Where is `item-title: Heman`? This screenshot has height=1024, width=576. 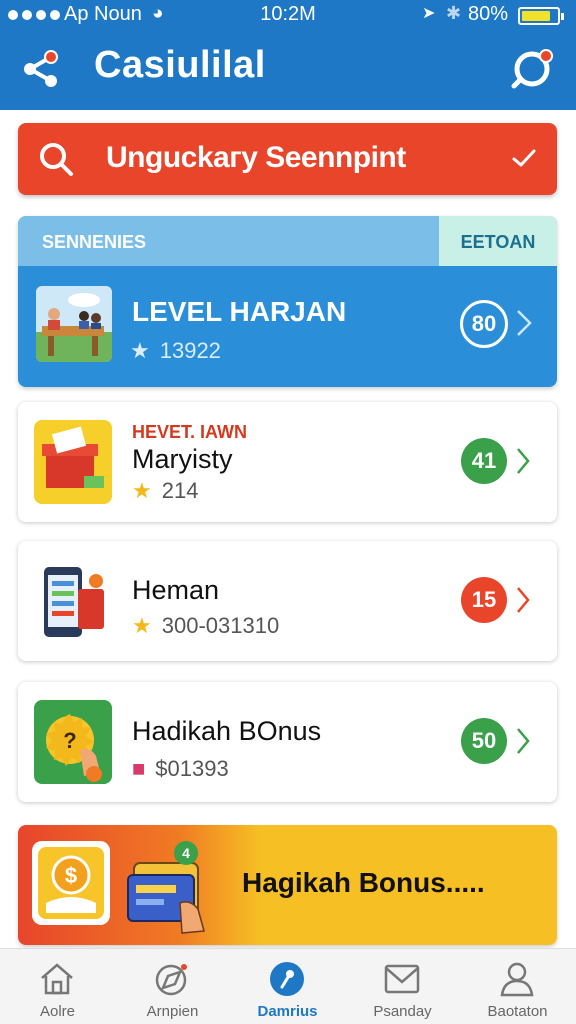
item-title: Heman is located at coordinates (176, 590).